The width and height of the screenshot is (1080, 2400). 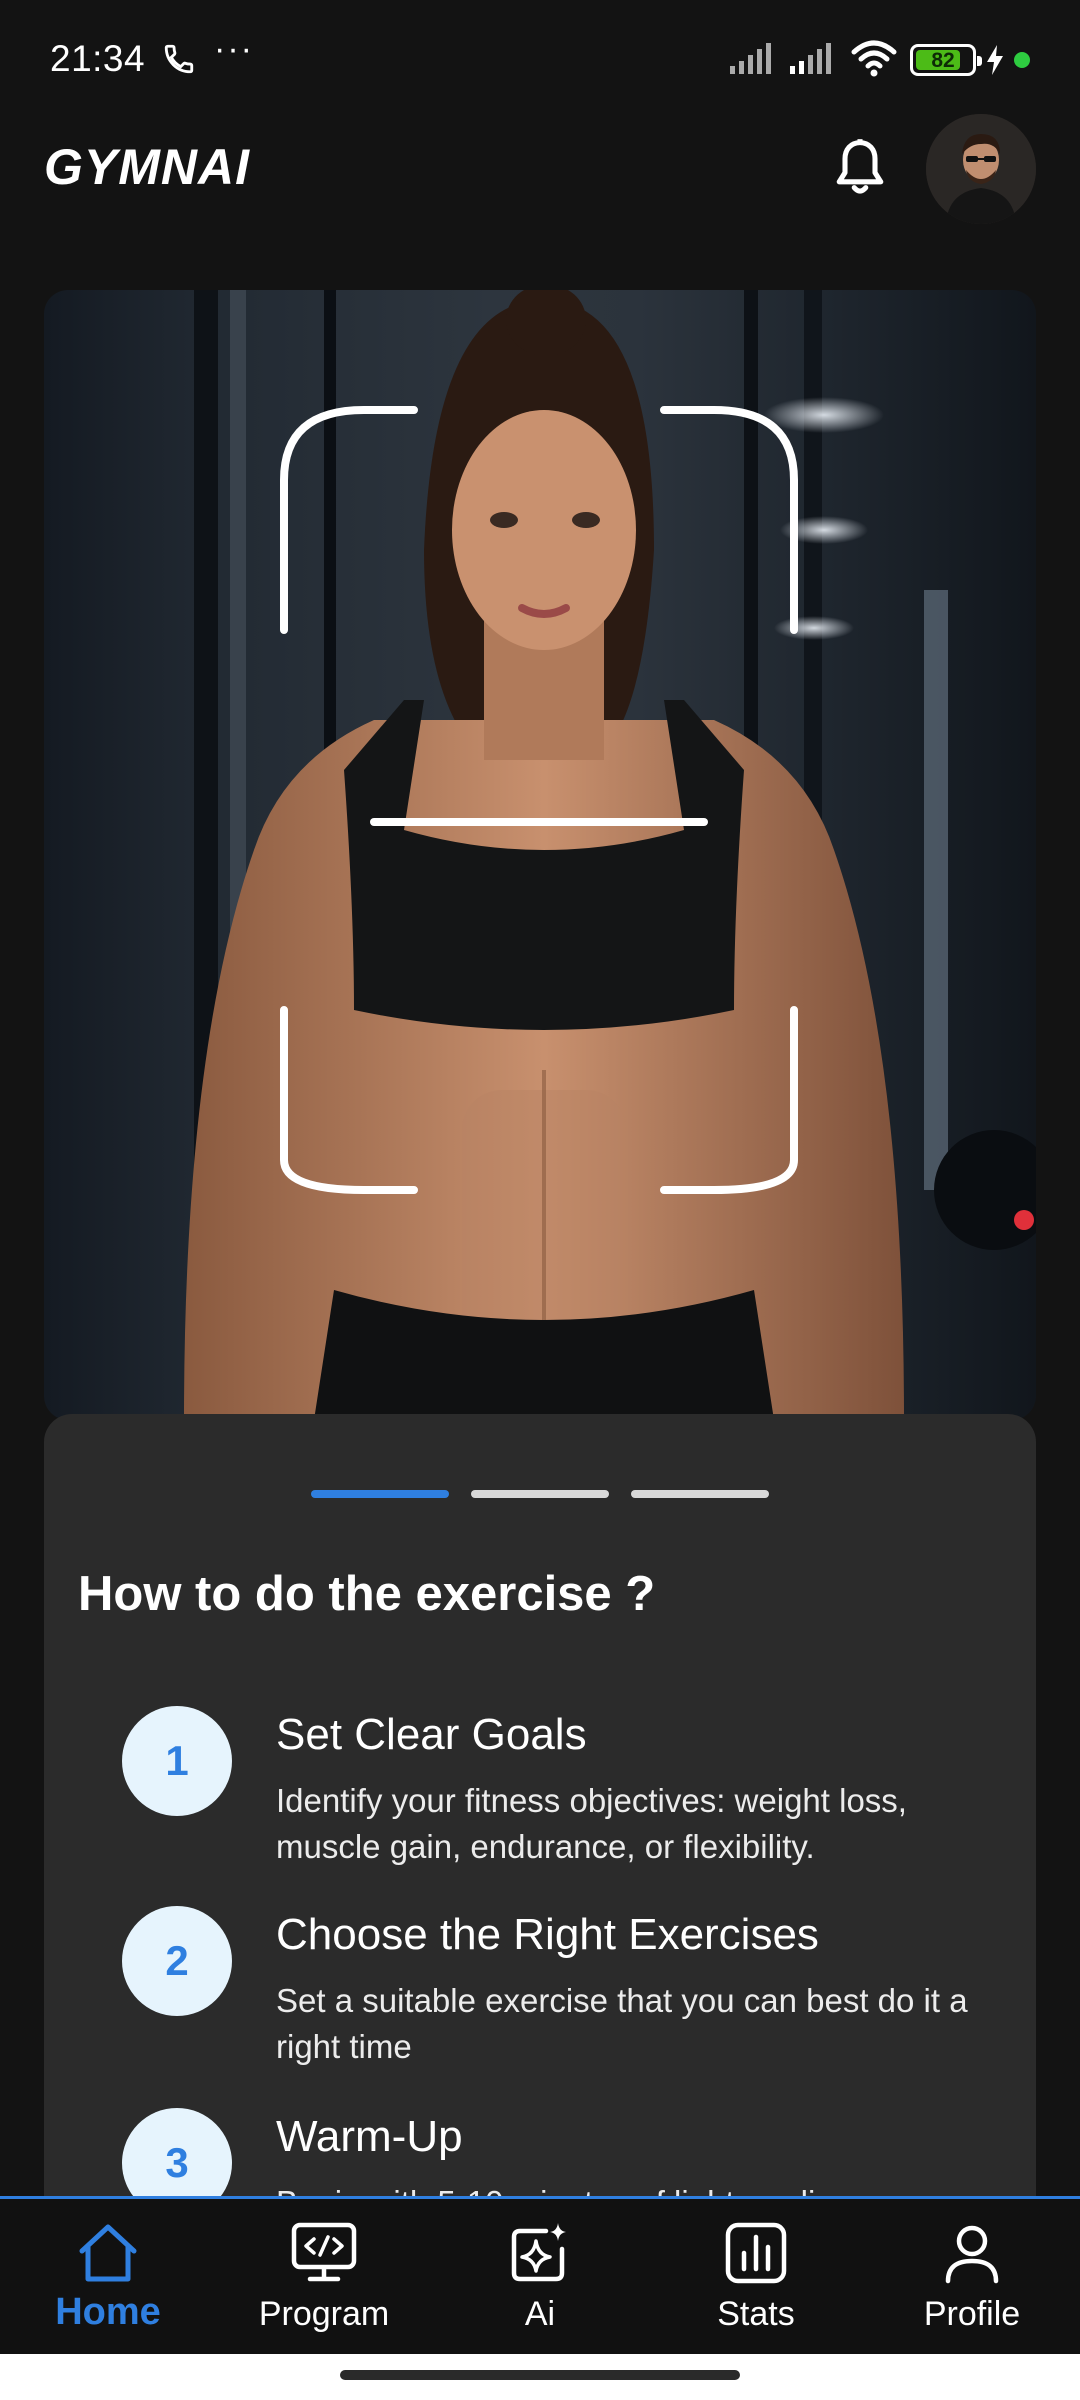 I want to click on bottom-nav: Home Program Ai Stats Profile, so click(x=540, y=2275).